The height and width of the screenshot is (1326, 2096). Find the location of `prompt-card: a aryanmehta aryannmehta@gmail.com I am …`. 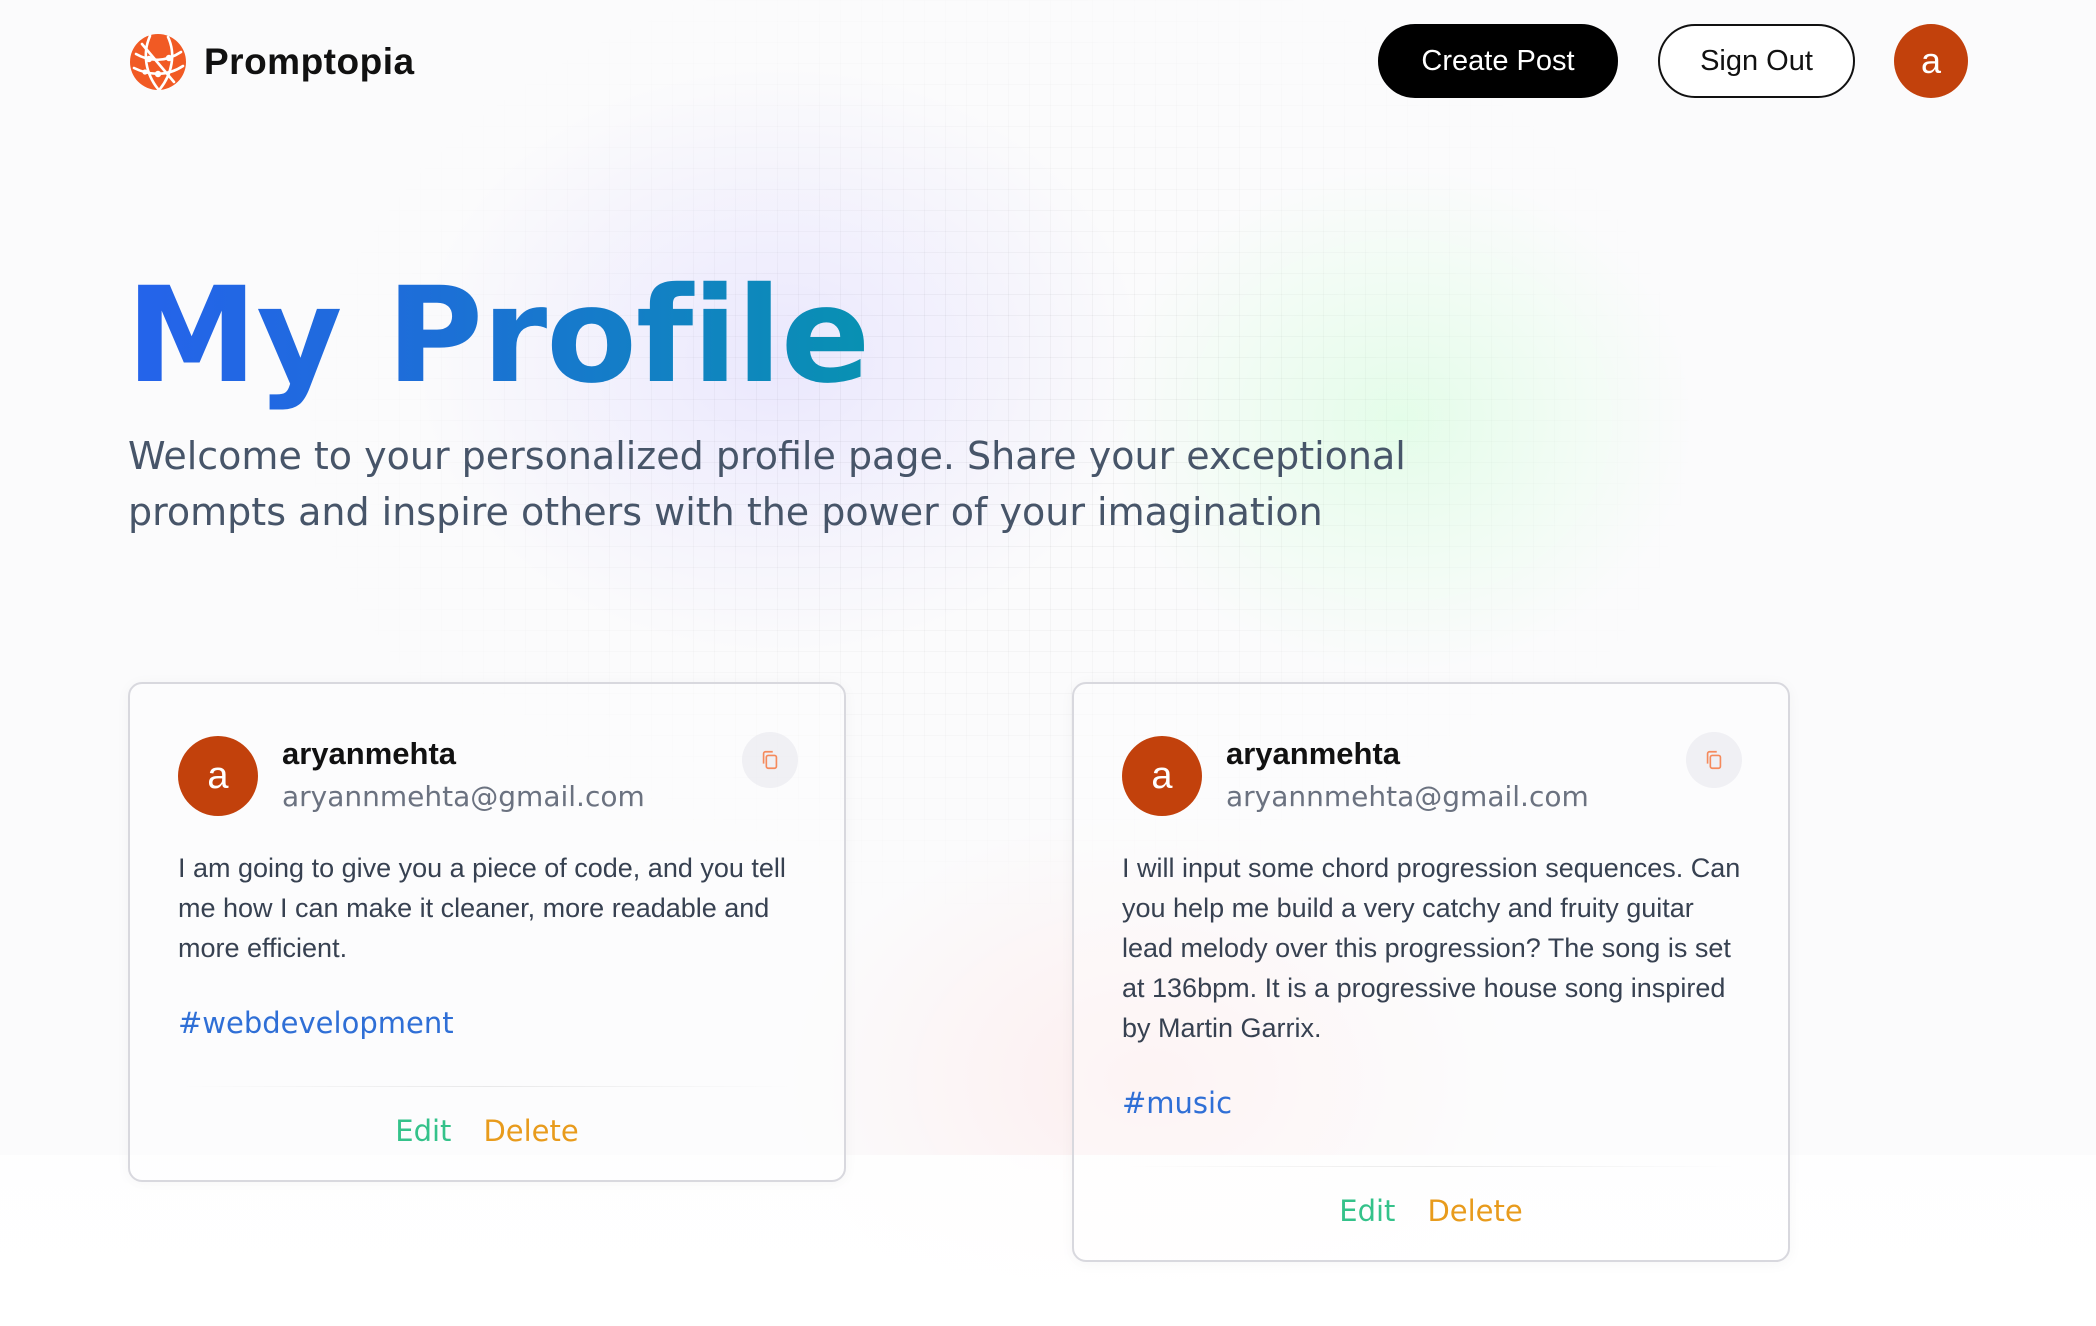

prompt-card: a aryanmehta aryannmehta@gmail.com I am … is located at coordinates (487, 932).